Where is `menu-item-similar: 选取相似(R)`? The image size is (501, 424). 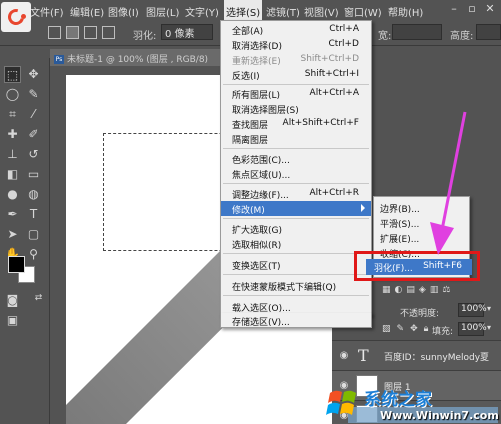
menu-item-similar: 选取相似(R) is located at coordinates (296, 243).